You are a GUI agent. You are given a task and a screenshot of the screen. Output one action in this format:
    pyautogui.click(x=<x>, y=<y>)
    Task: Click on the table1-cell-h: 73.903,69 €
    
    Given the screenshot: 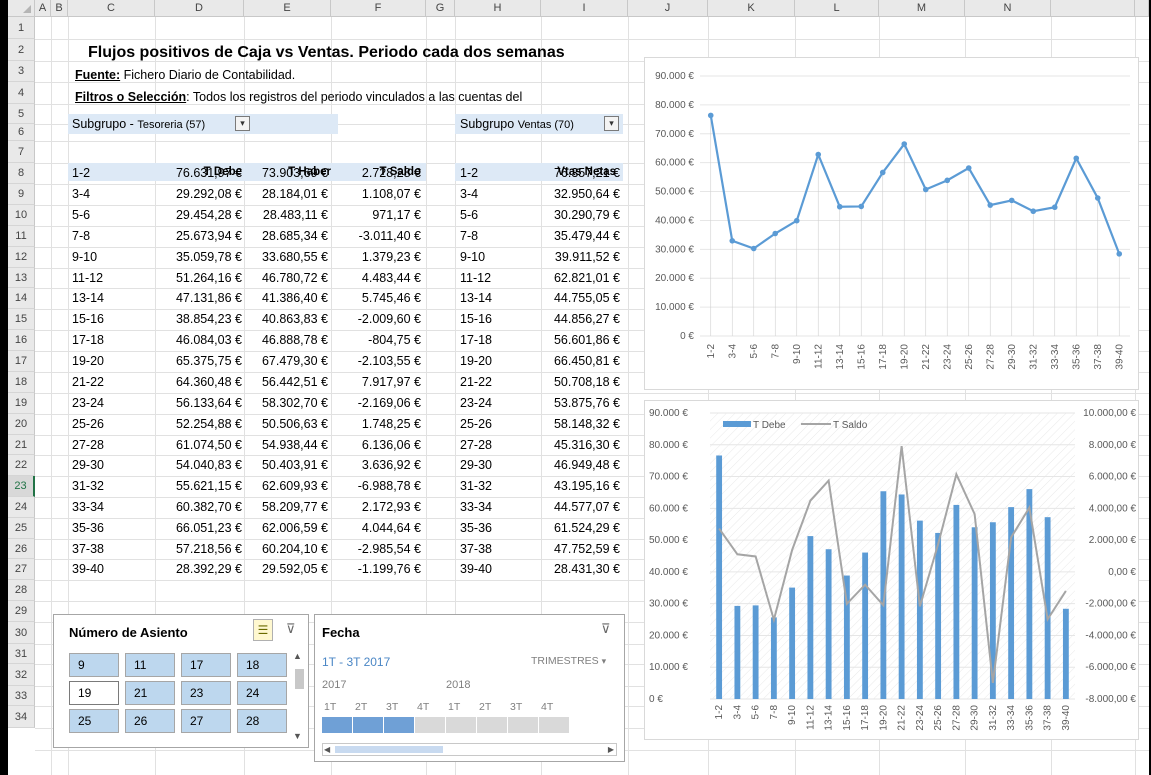 What is the action you would take?
    pyautogui.click(x=286, y=173)
    